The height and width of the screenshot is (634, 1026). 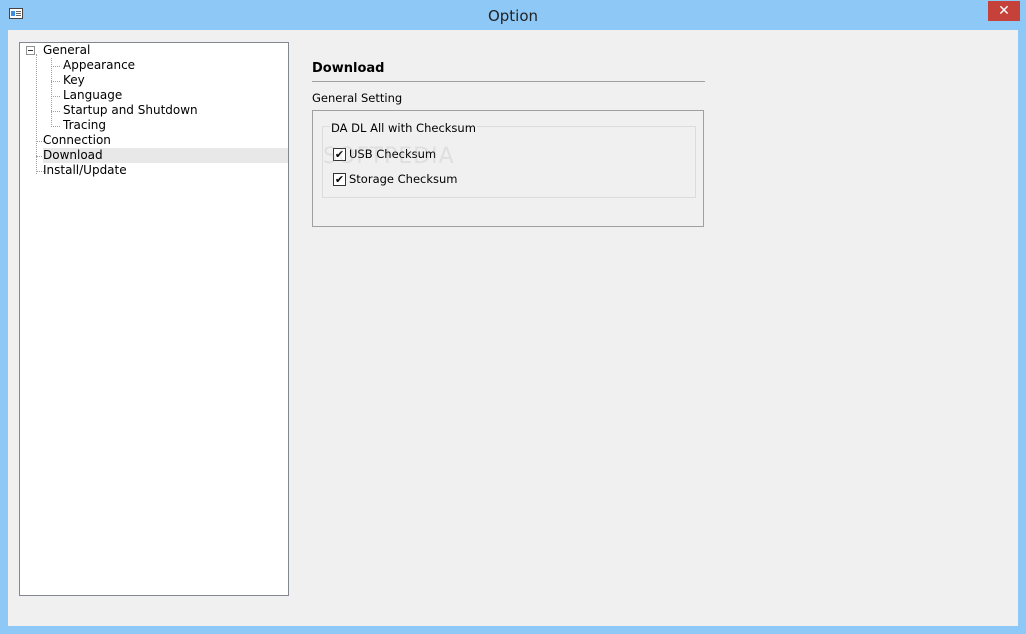 I want to click on tree-item-label: Download, so click(x=73, y=155).